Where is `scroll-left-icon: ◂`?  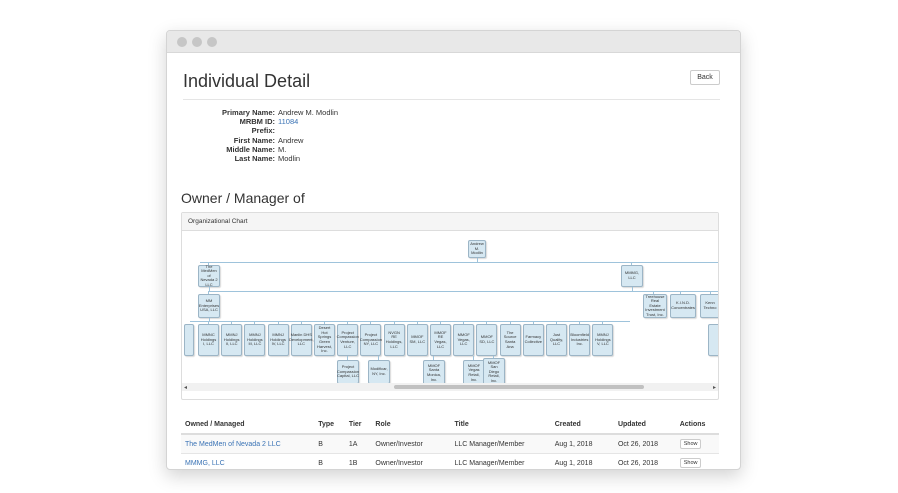 scroll-left-icon: ◂ is located at coordinates (185, 387).